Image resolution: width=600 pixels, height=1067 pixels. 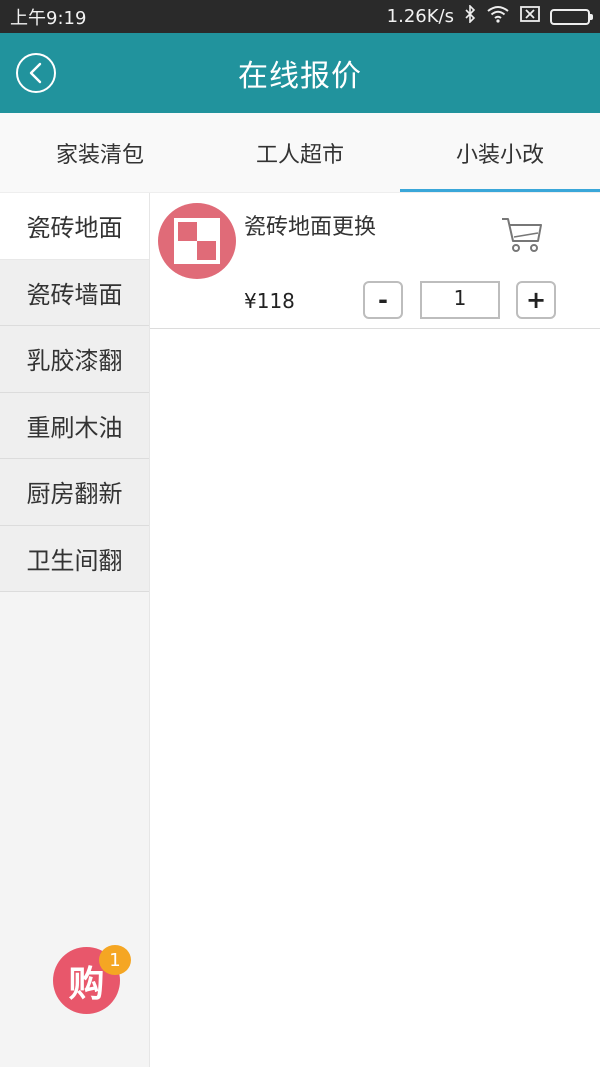 I want to click on sidebar-item-tile-wall: 瓷砖墙面, so click(x=74, y=292).